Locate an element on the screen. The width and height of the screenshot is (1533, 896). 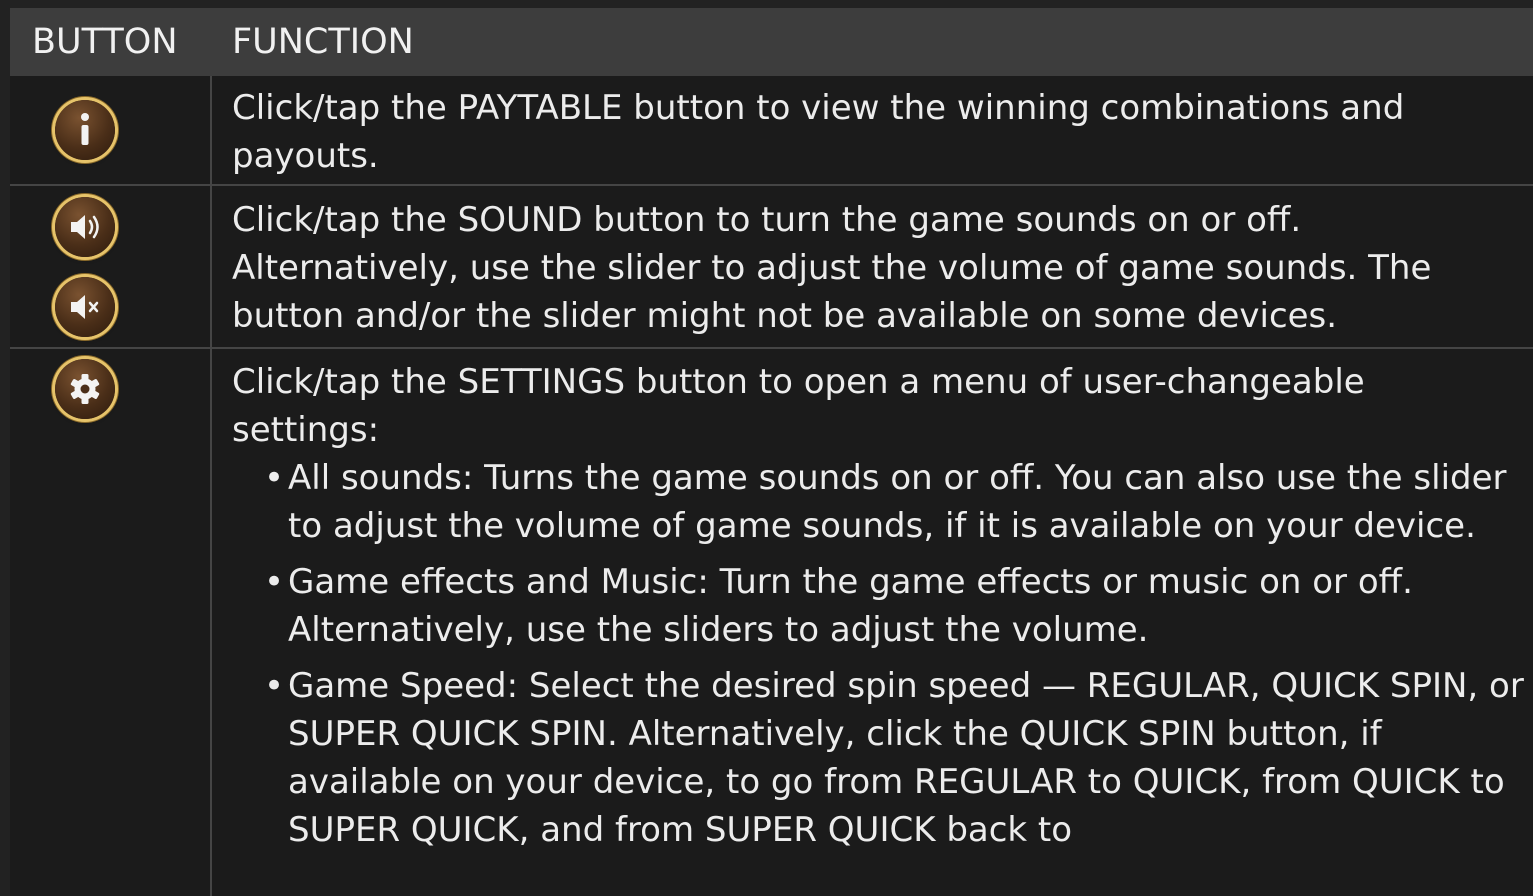
sound-on-icon is located at coordinates (85, 227).